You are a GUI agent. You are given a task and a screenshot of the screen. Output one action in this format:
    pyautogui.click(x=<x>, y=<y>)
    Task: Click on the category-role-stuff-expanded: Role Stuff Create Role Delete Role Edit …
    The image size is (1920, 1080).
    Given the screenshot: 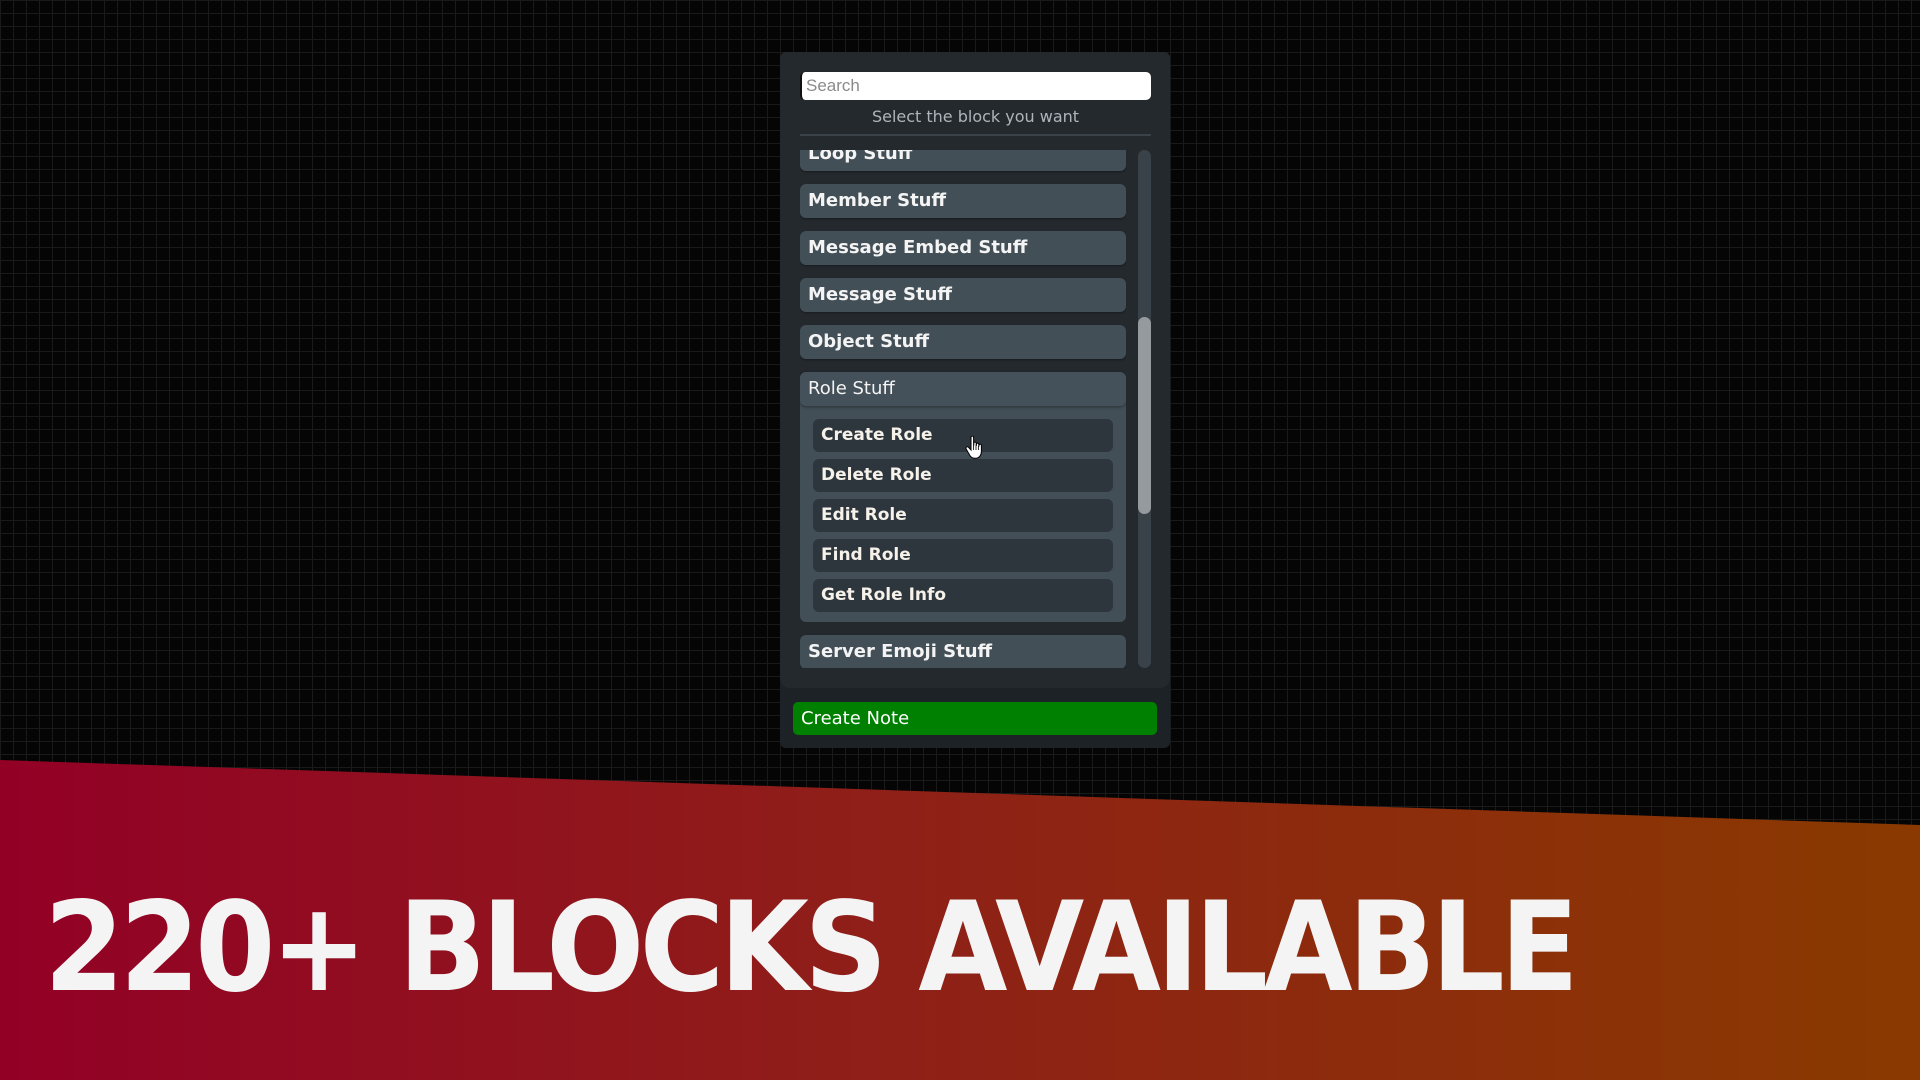 What is the action you would take?
    pyautogui.click(x=963, y=497)
    